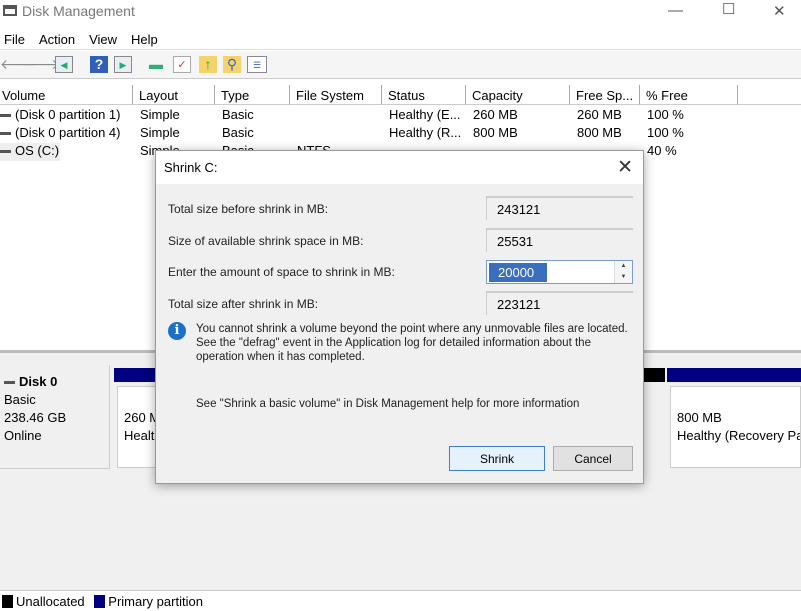 The image size is (801, 611). I want to click on spin-down-icon: ▼, so click(623, 277).